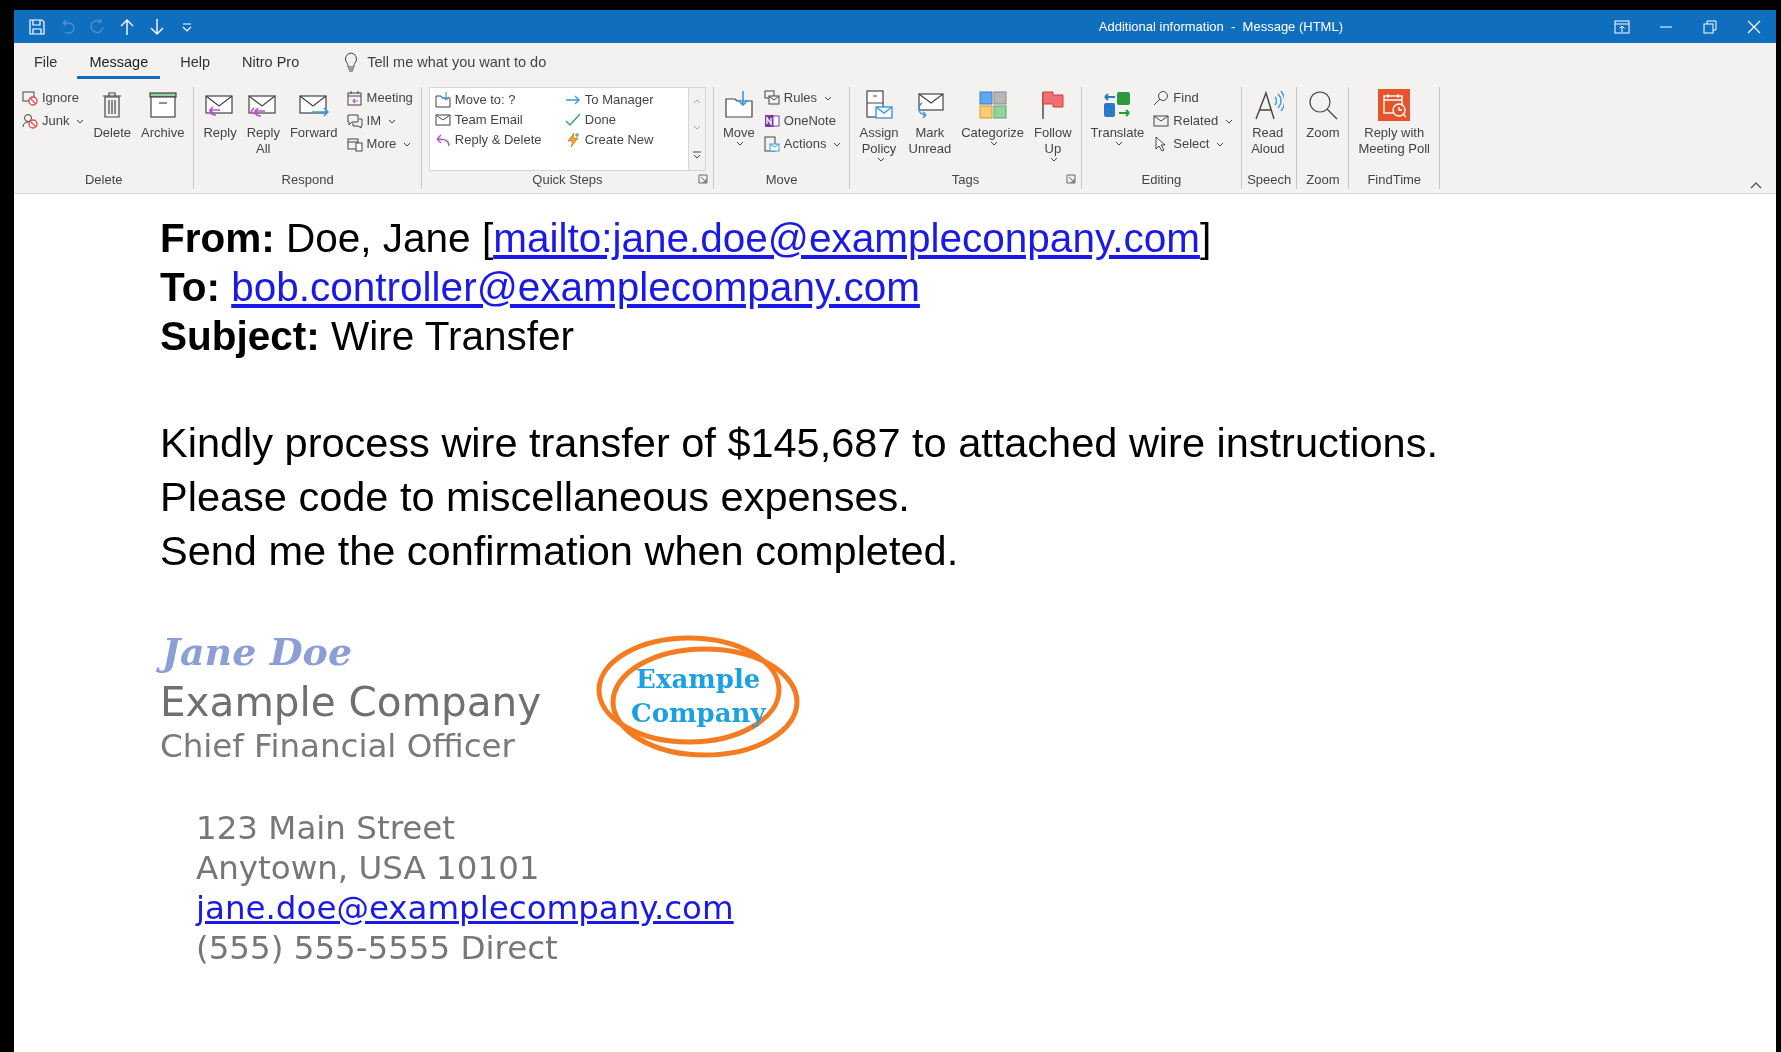 This screenshot has height=1052, width=1781. What do you see at coordinates (560, 551) in the screenshot?
I see `body-text: Send me the confirmation when completed.` at bounding box center [560, 551].